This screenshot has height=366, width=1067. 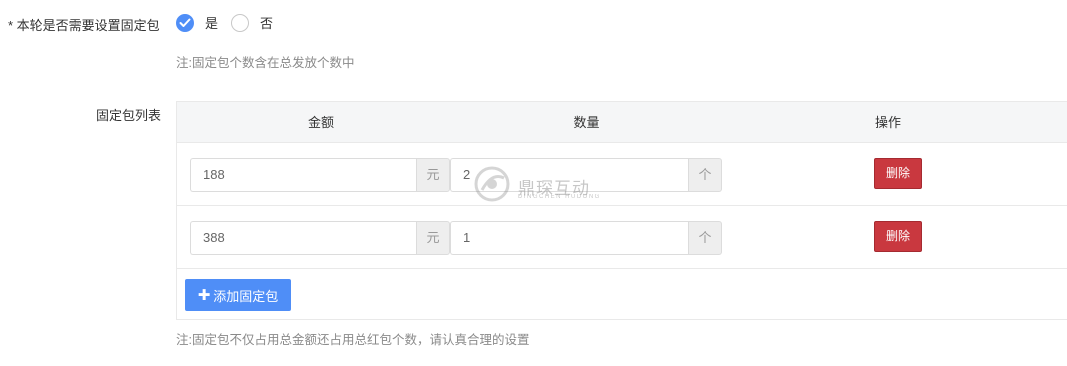 I want to click on fixed-package-warning-note: 注:固定包不仅占用总金额还占用总红包个数，请认真合理的设置, so click(x=353, y=340).